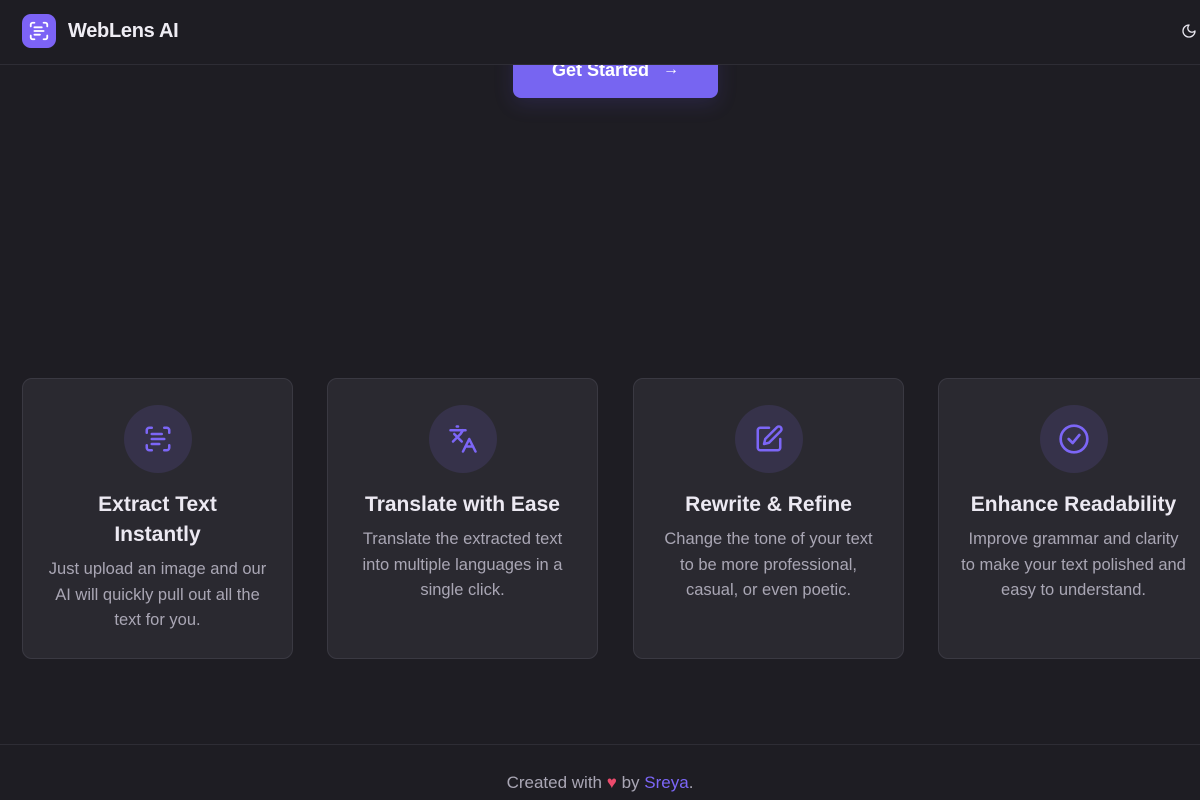 This screenshot has height=800, width=1200. Describe the element at coordinates (630, 782) in the screenshot. I see `footer-by: by` at that location.